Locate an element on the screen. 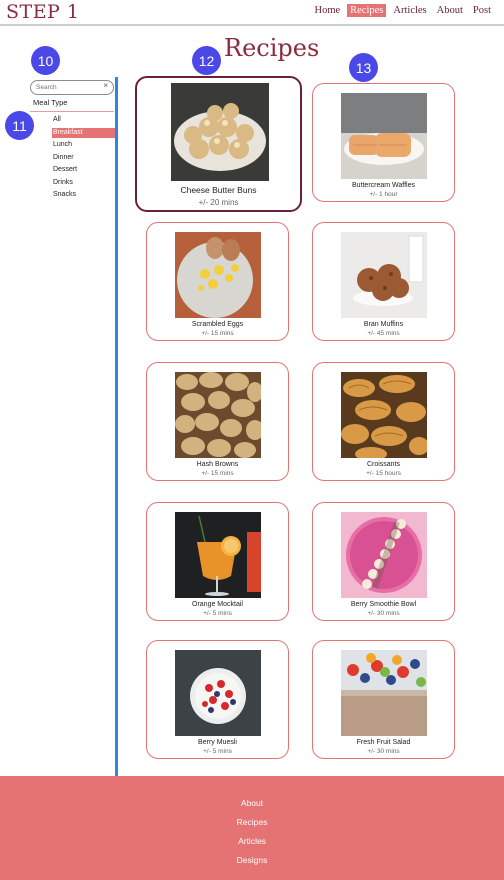 The width and height of the screenshot is (504, 880). meal-type-divider is located at coordinates (72, 111).